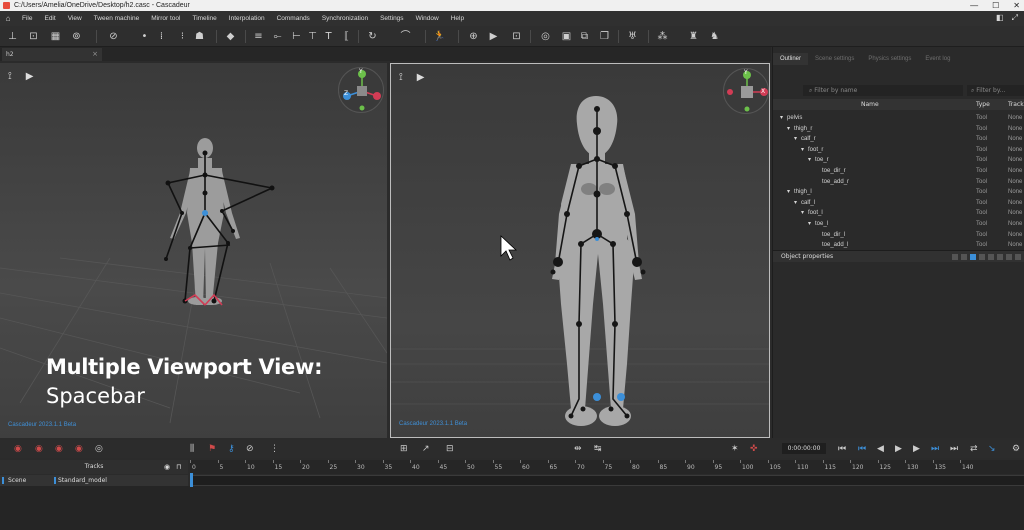 The width and height of the screenshot is (1024, 530). I want to click on next-key-icon: ⏭, so click(954, 449).